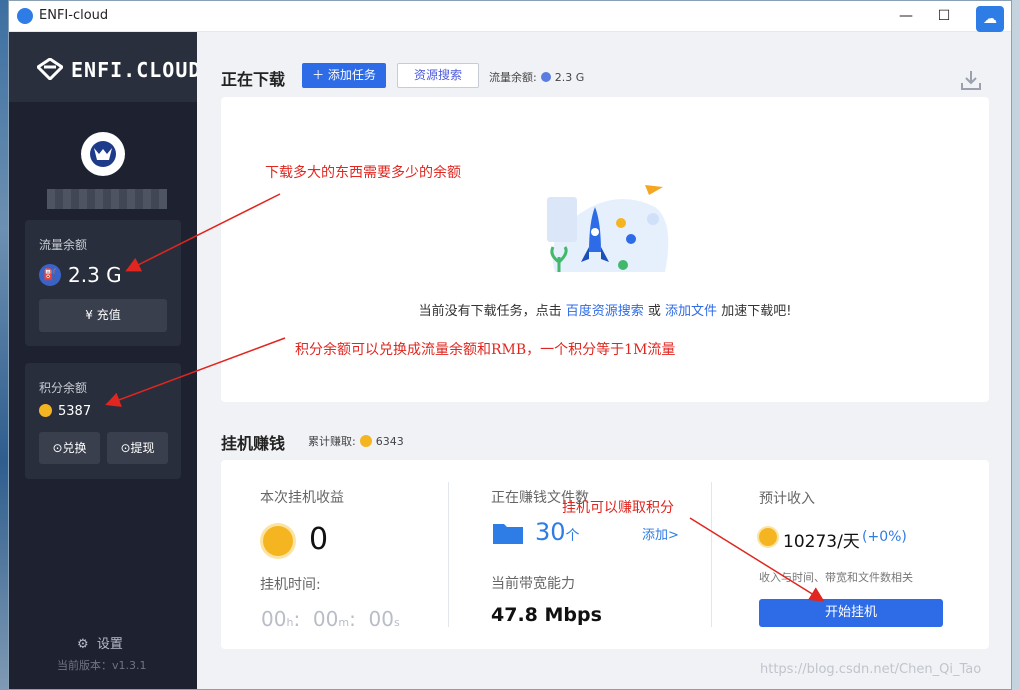 This screenshot has height=690, width=1020. What do you see at coordinates (108, 315) in the screenshot?
I see `recharge-label: 充值` at bounding box center [108, 315].